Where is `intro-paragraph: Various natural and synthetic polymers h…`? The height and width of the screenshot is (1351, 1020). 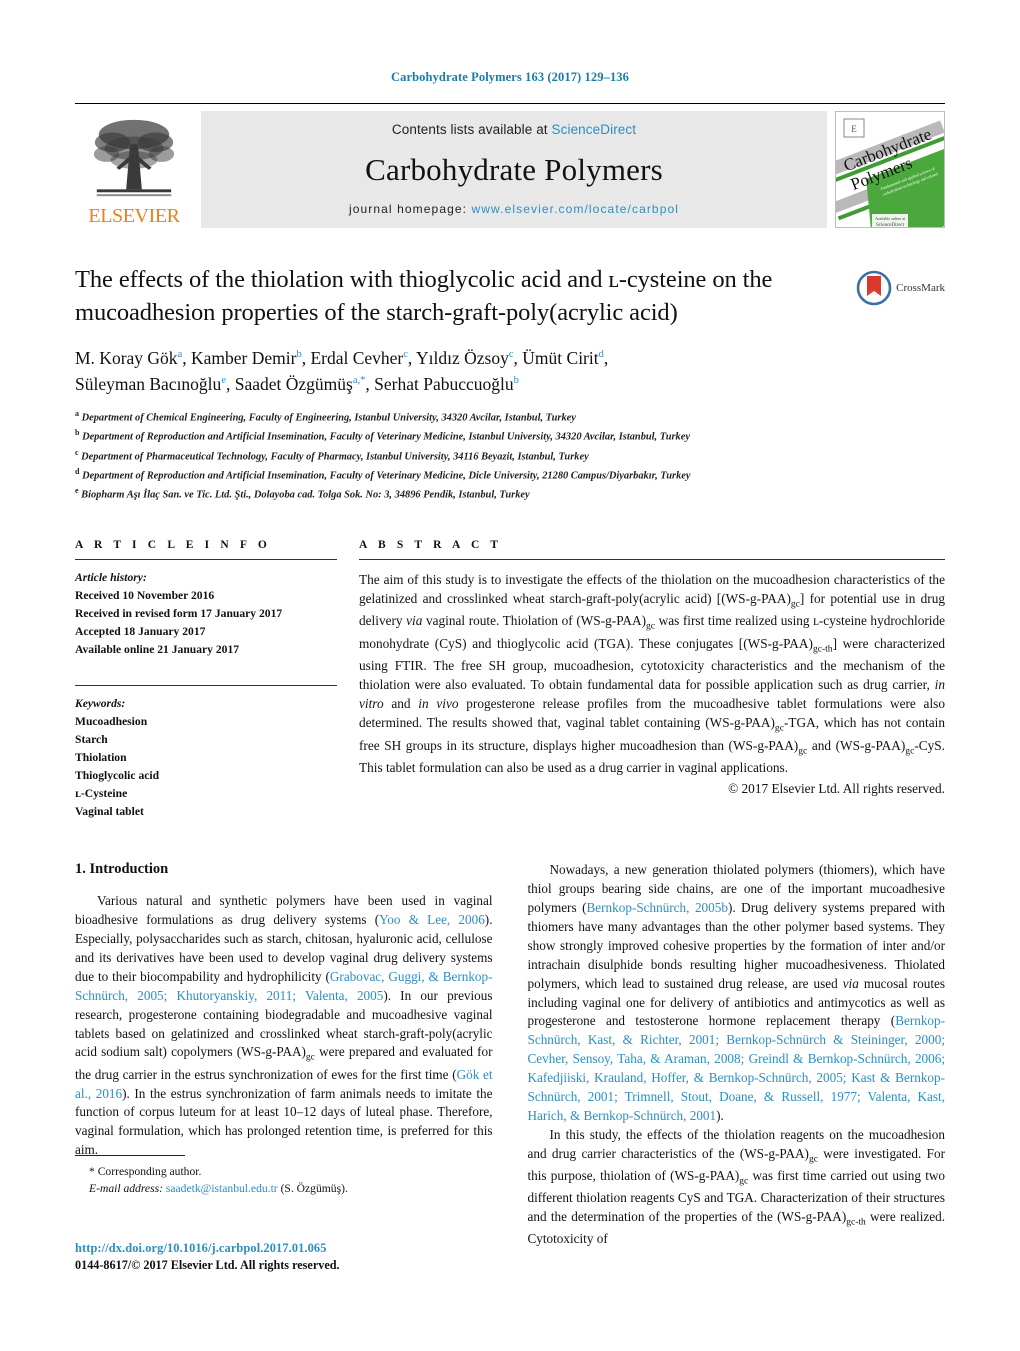 intro-paragraph: Various natural and synthetic polymers h… is located at coordinates (284, 1025).